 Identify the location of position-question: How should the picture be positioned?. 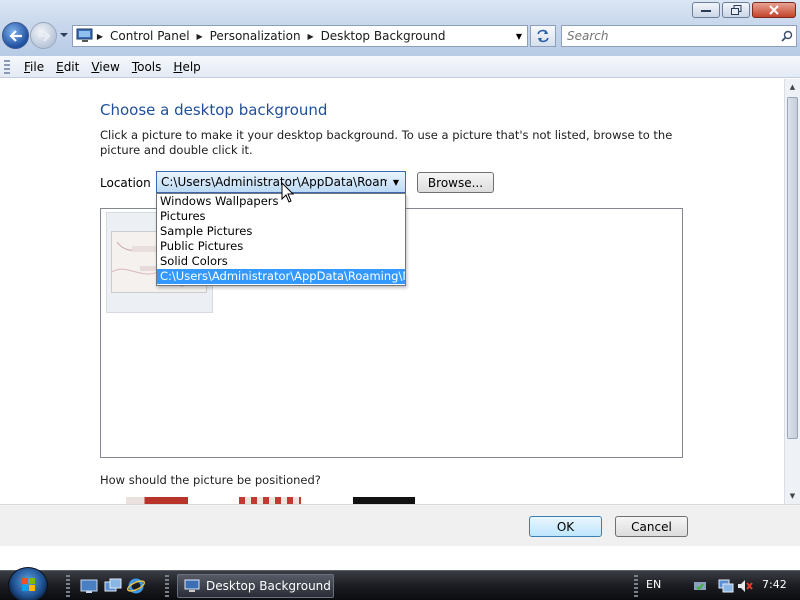
(210, 480).